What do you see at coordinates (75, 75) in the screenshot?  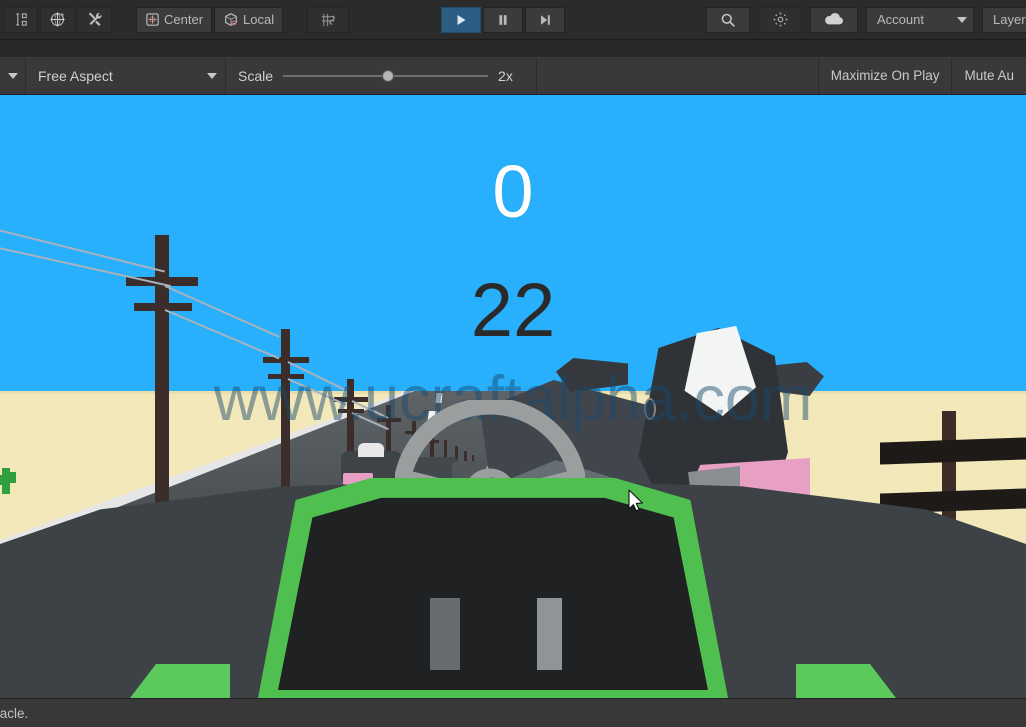 I see `aspect-ratio-label: Free Aspect` at bounding box center [75, 75].